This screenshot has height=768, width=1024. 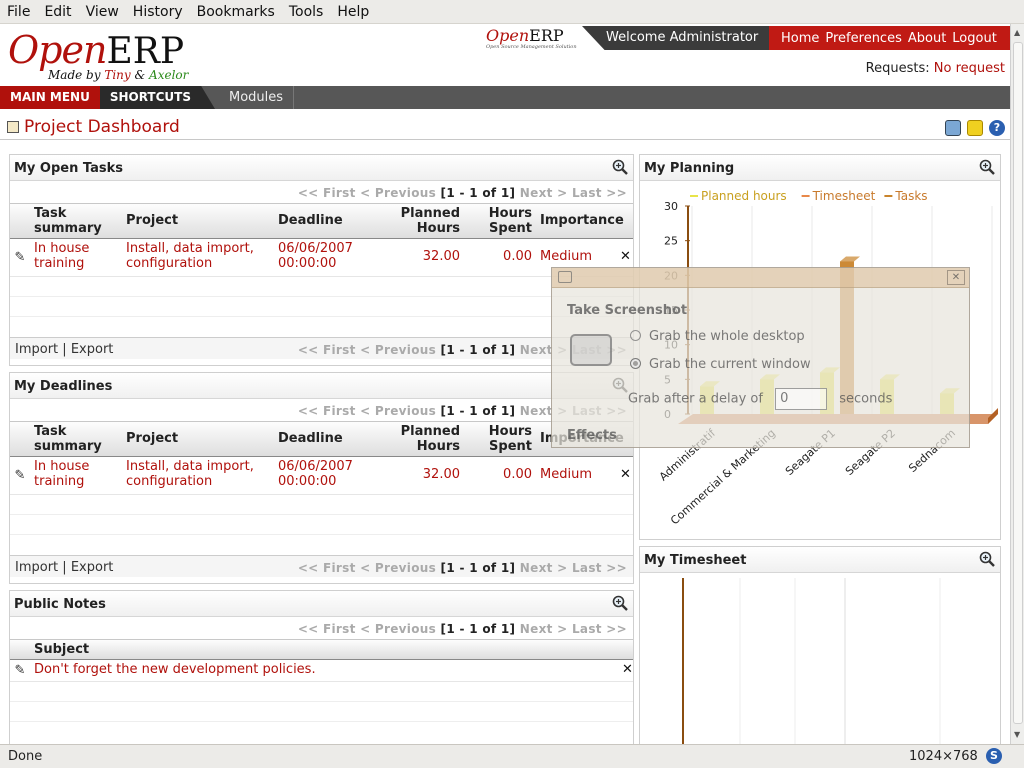 What do you see at coordinates (1017, 734) in the screenshot?
I see `scroll-down-arrow-icon: ▼` at bounding box center [1017, 734].